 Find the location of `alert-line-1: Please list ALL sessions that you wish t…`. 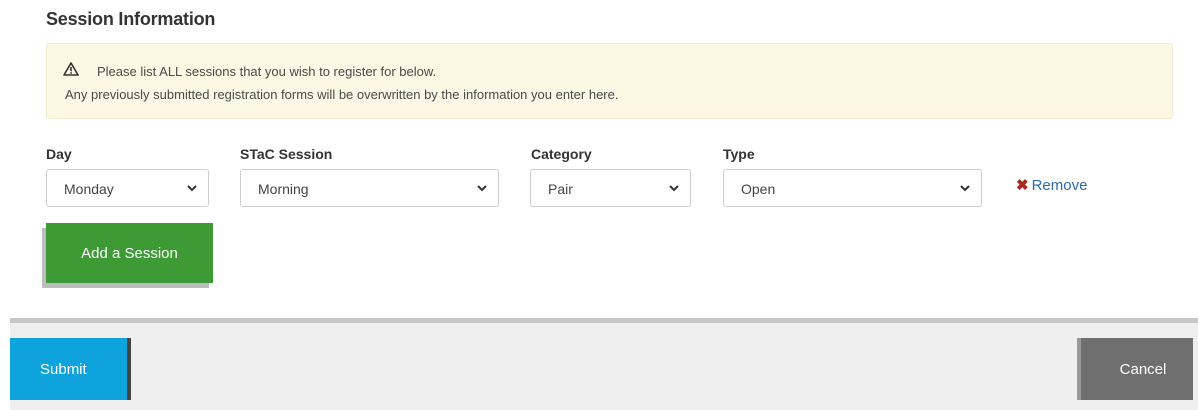

alert-line-1: Please list ALL sessions that you wish t… is located at coordinates (267, 71).